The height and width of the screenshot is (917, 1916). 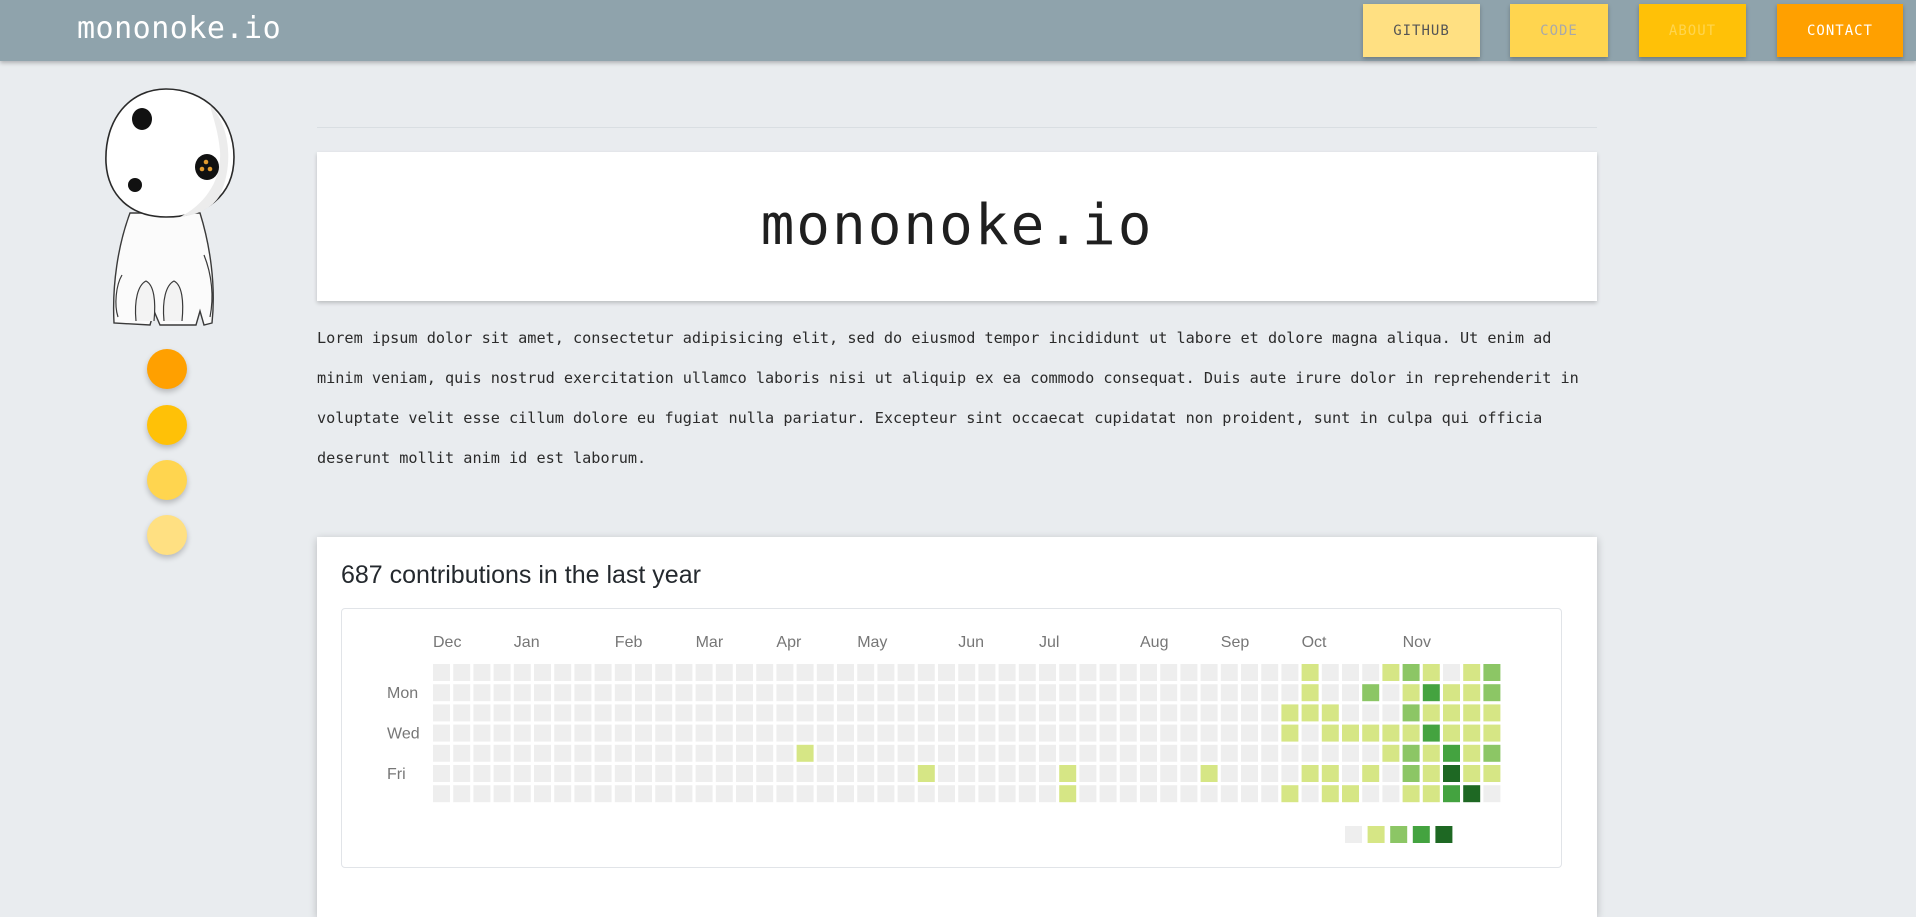 I want to click on nav-code-button: CODE, so click(x=1559, y=30).